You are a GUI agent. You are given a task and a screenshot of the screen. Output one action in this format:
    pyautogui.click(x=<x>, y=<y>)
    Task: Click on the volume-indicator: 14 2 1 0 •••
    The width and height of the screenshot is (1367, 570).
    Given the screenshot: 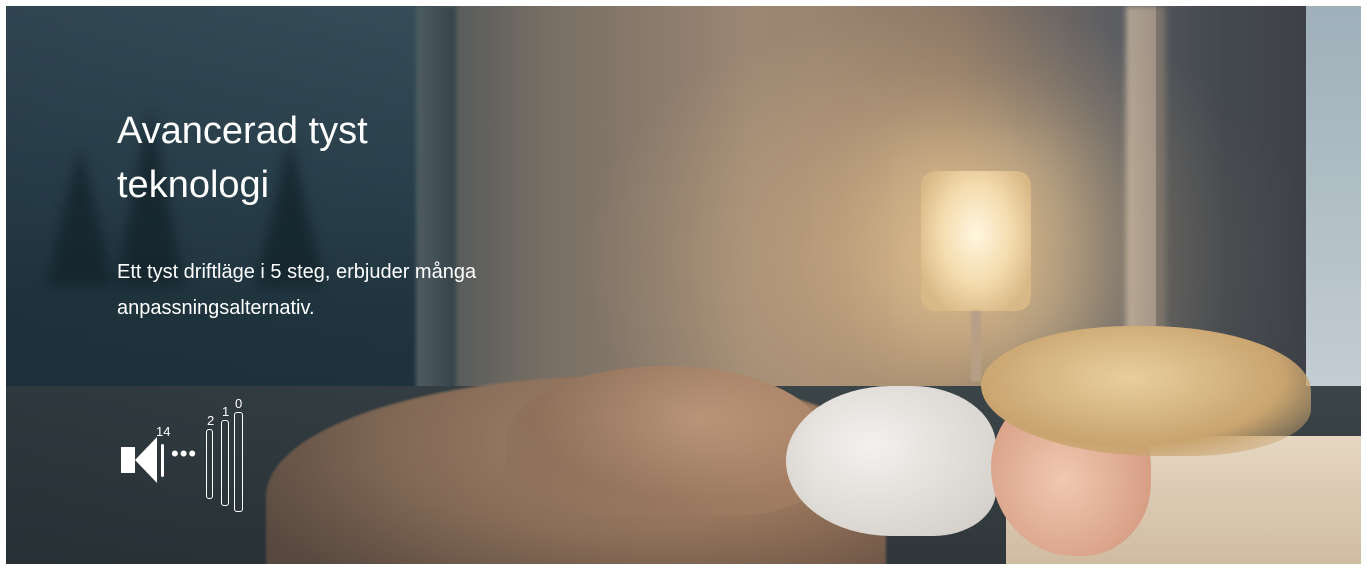 What is the action you would take?
    pyautogui.click(x=186, y=452)
    